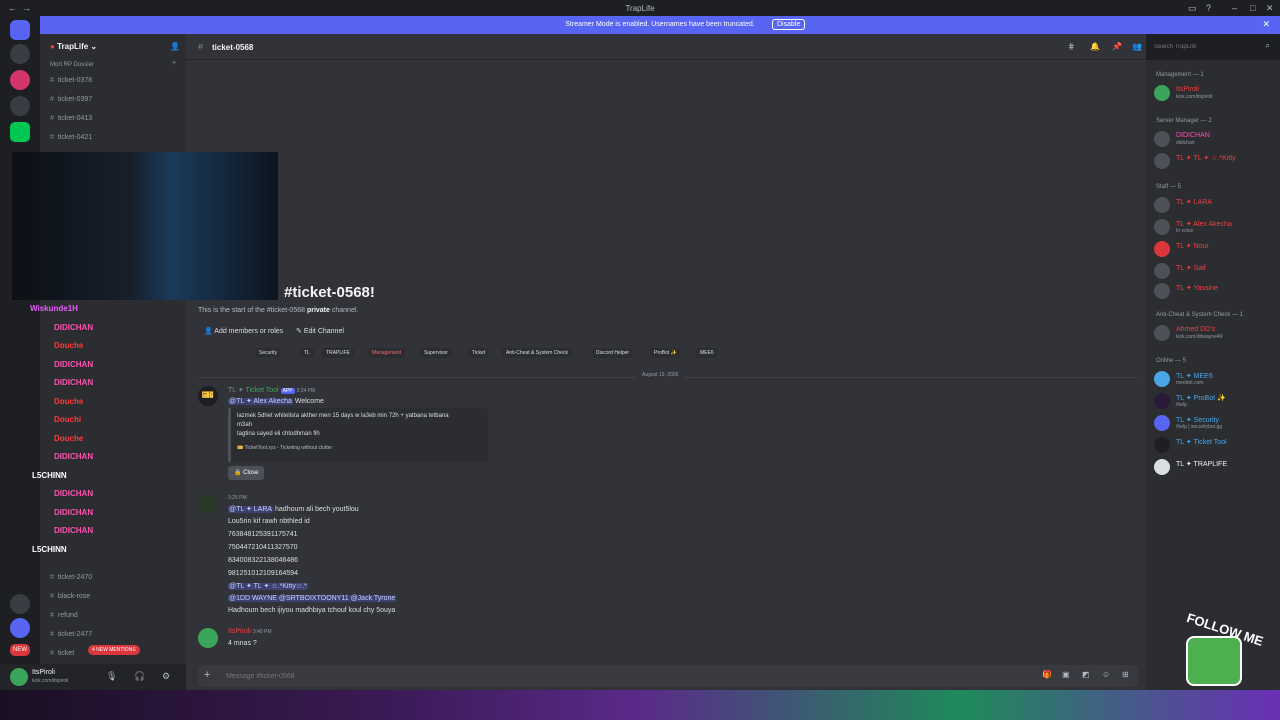  What do you see at coordinates (71, 99) in the screenshot?
I see `channel-item: # ticket-0397` at bounding box center [71, 99].